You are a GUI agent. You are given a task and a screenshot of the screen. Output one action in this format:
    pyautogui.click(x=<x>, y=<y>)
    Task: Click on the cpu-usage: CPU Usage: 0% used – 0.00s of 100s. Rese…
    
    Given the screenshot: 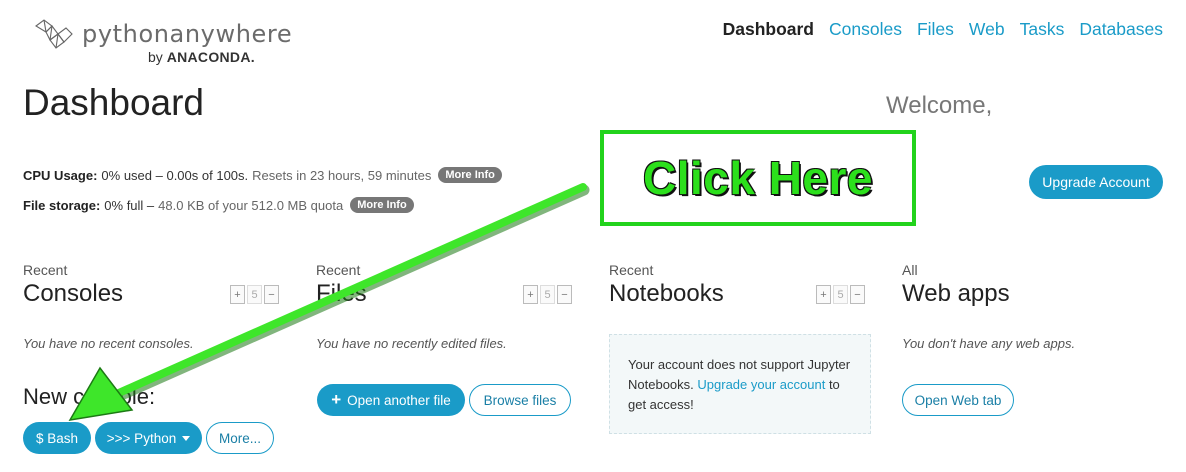 What is the action you would take?
    pyautogui.click(x=262, y=175)
    